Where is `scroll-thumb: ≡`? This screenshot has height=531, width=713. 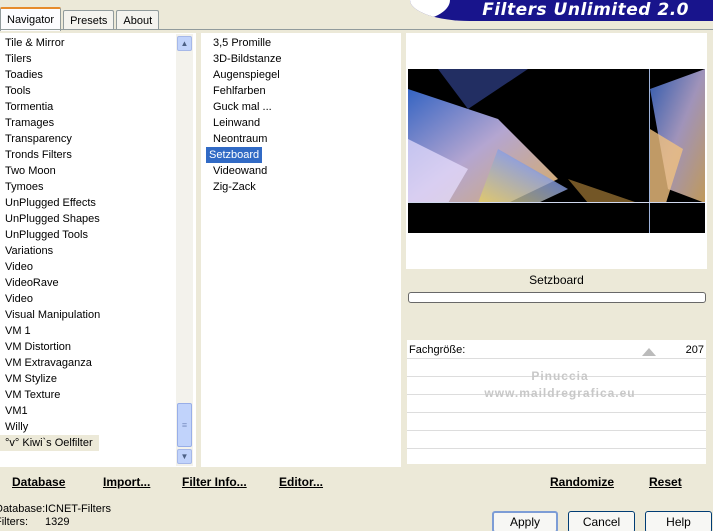
scroll-thumb: ≡ is located at coordinates (184, 425).